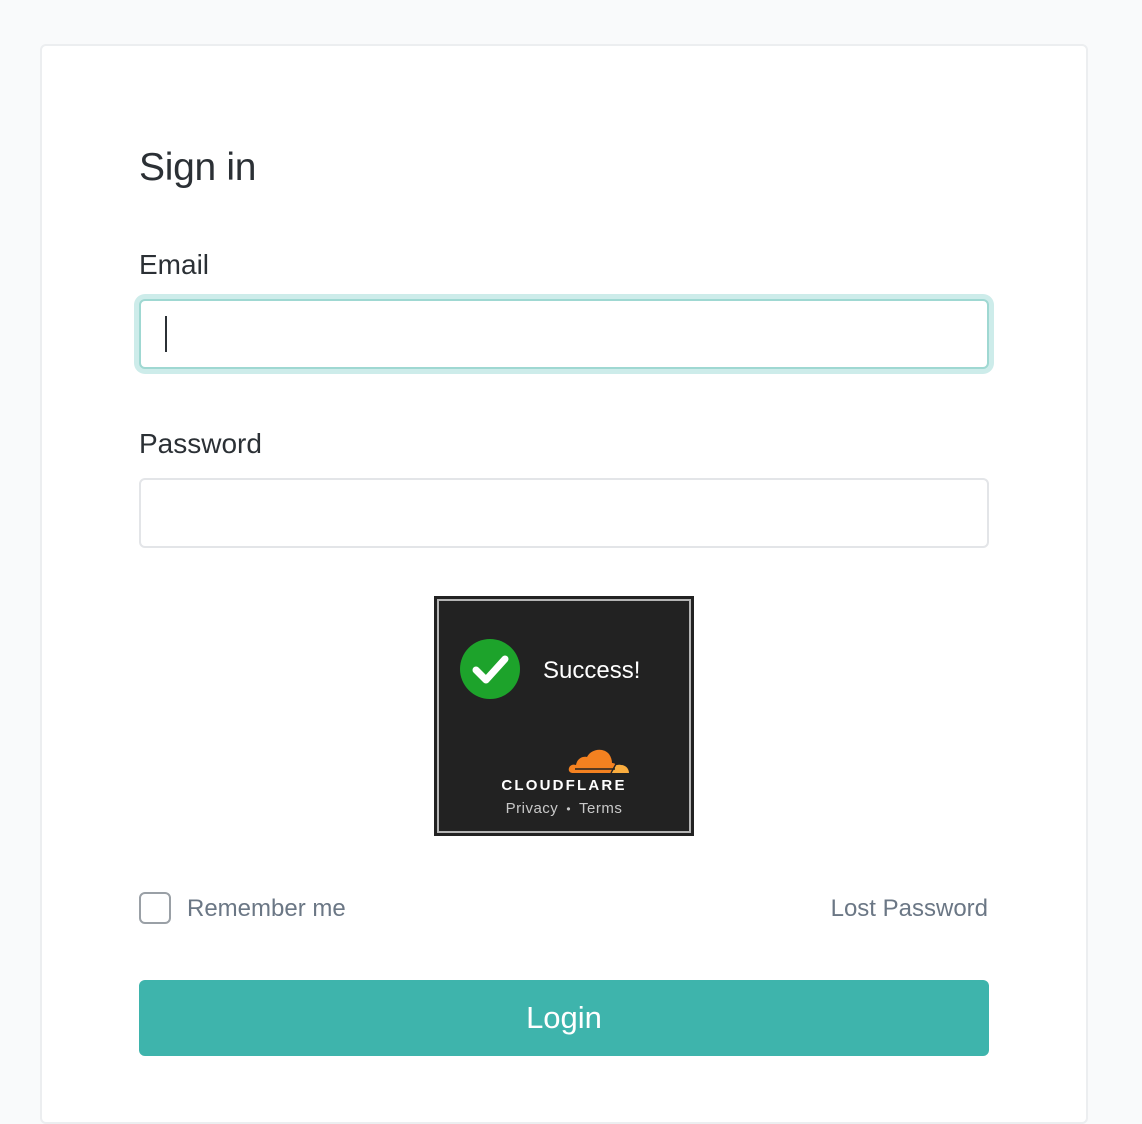  What do you see at coordinates (592, 670) in the screenshot?
I see `captcha-status-text: Success!` at bounding box center [592, 670].